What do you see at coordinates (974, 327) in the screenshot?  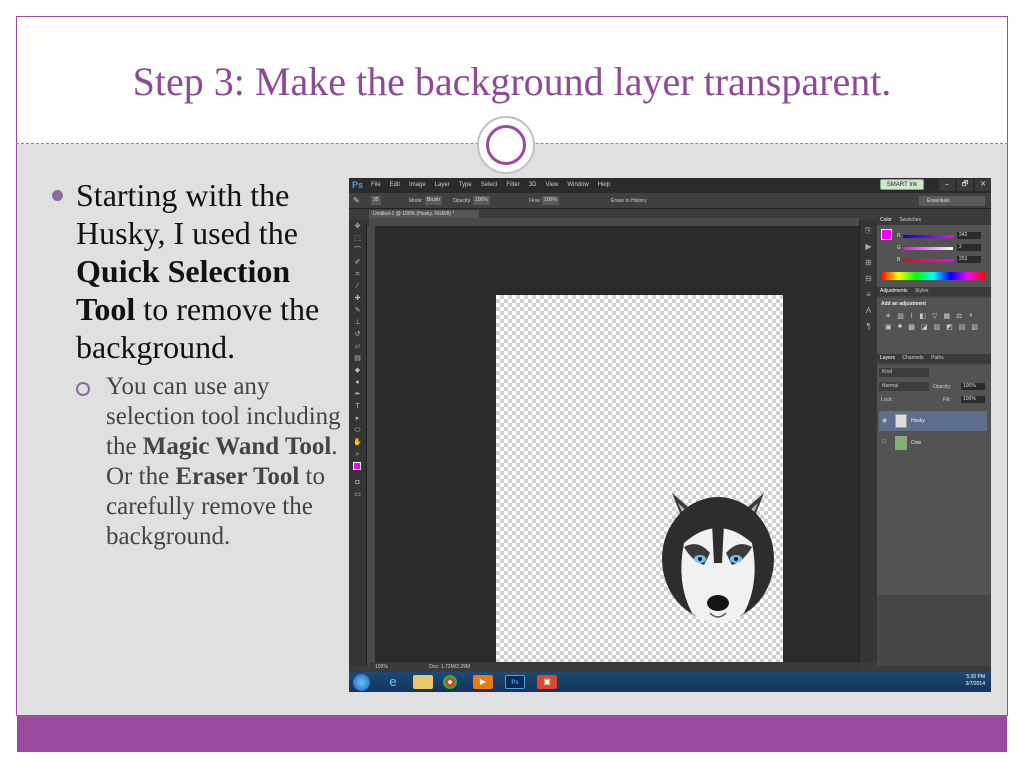 I see `selective-color-icon: ▧` at bounding box center [974, 327].